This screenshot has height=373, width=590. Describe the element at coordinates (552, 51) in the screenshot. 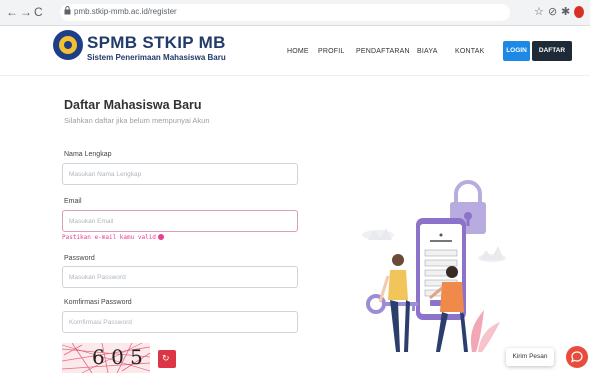

I see `daftar-button: DAFTAR` at that location.